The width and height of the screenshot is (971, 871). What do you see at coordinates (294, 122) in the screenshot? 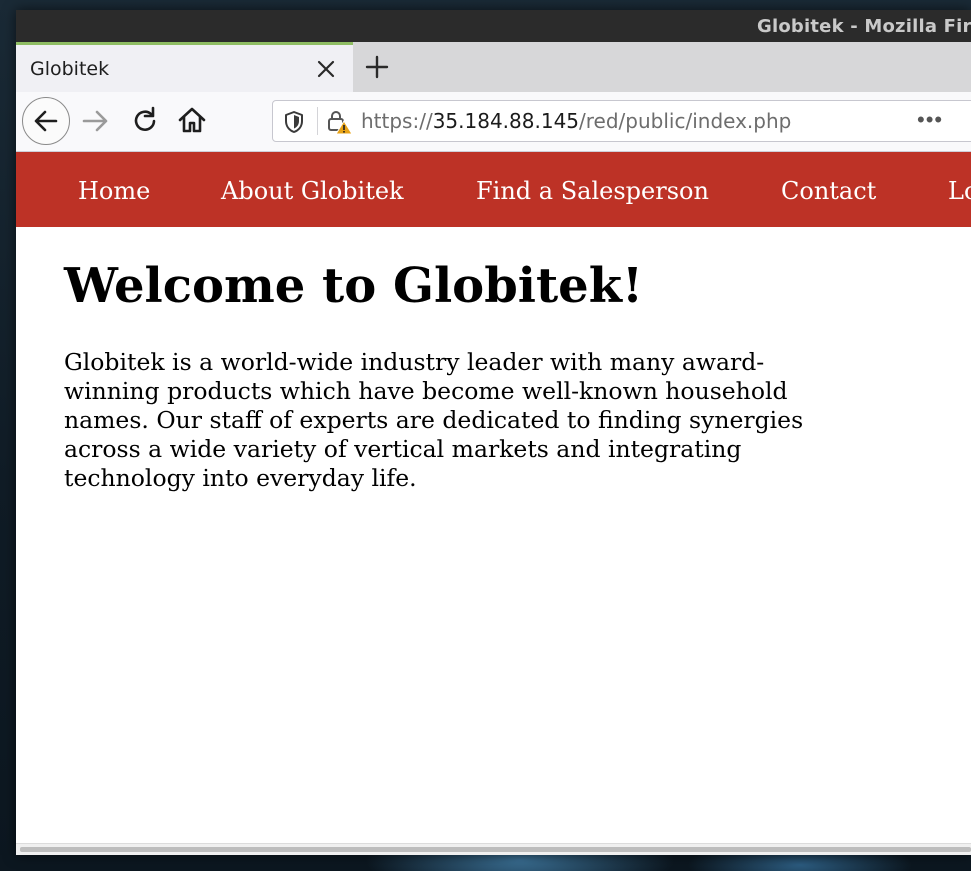
I see `shield-icon` at bounding box center [294, 122].